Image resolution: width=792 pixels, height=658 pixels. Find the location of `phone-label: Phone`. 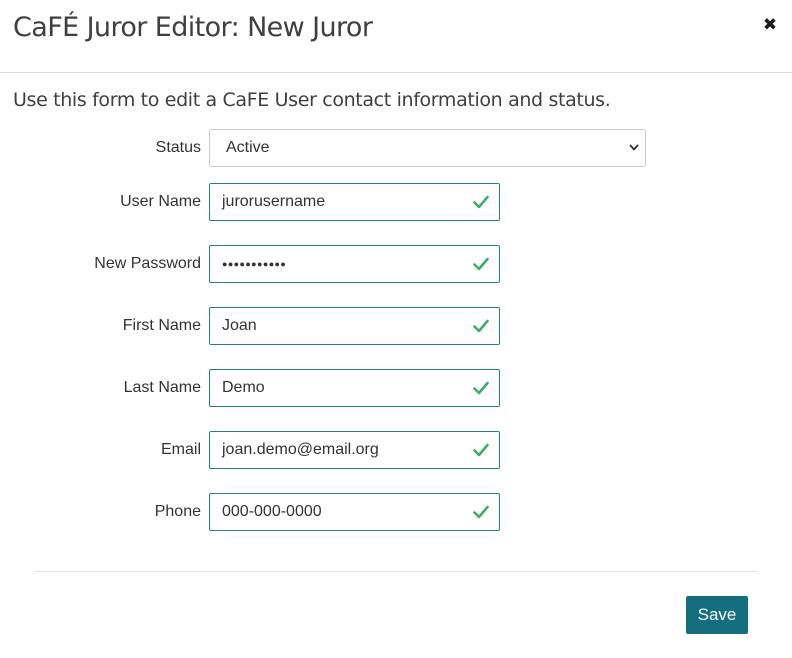

phone-label: Phone is located at coordinates (177, 511).